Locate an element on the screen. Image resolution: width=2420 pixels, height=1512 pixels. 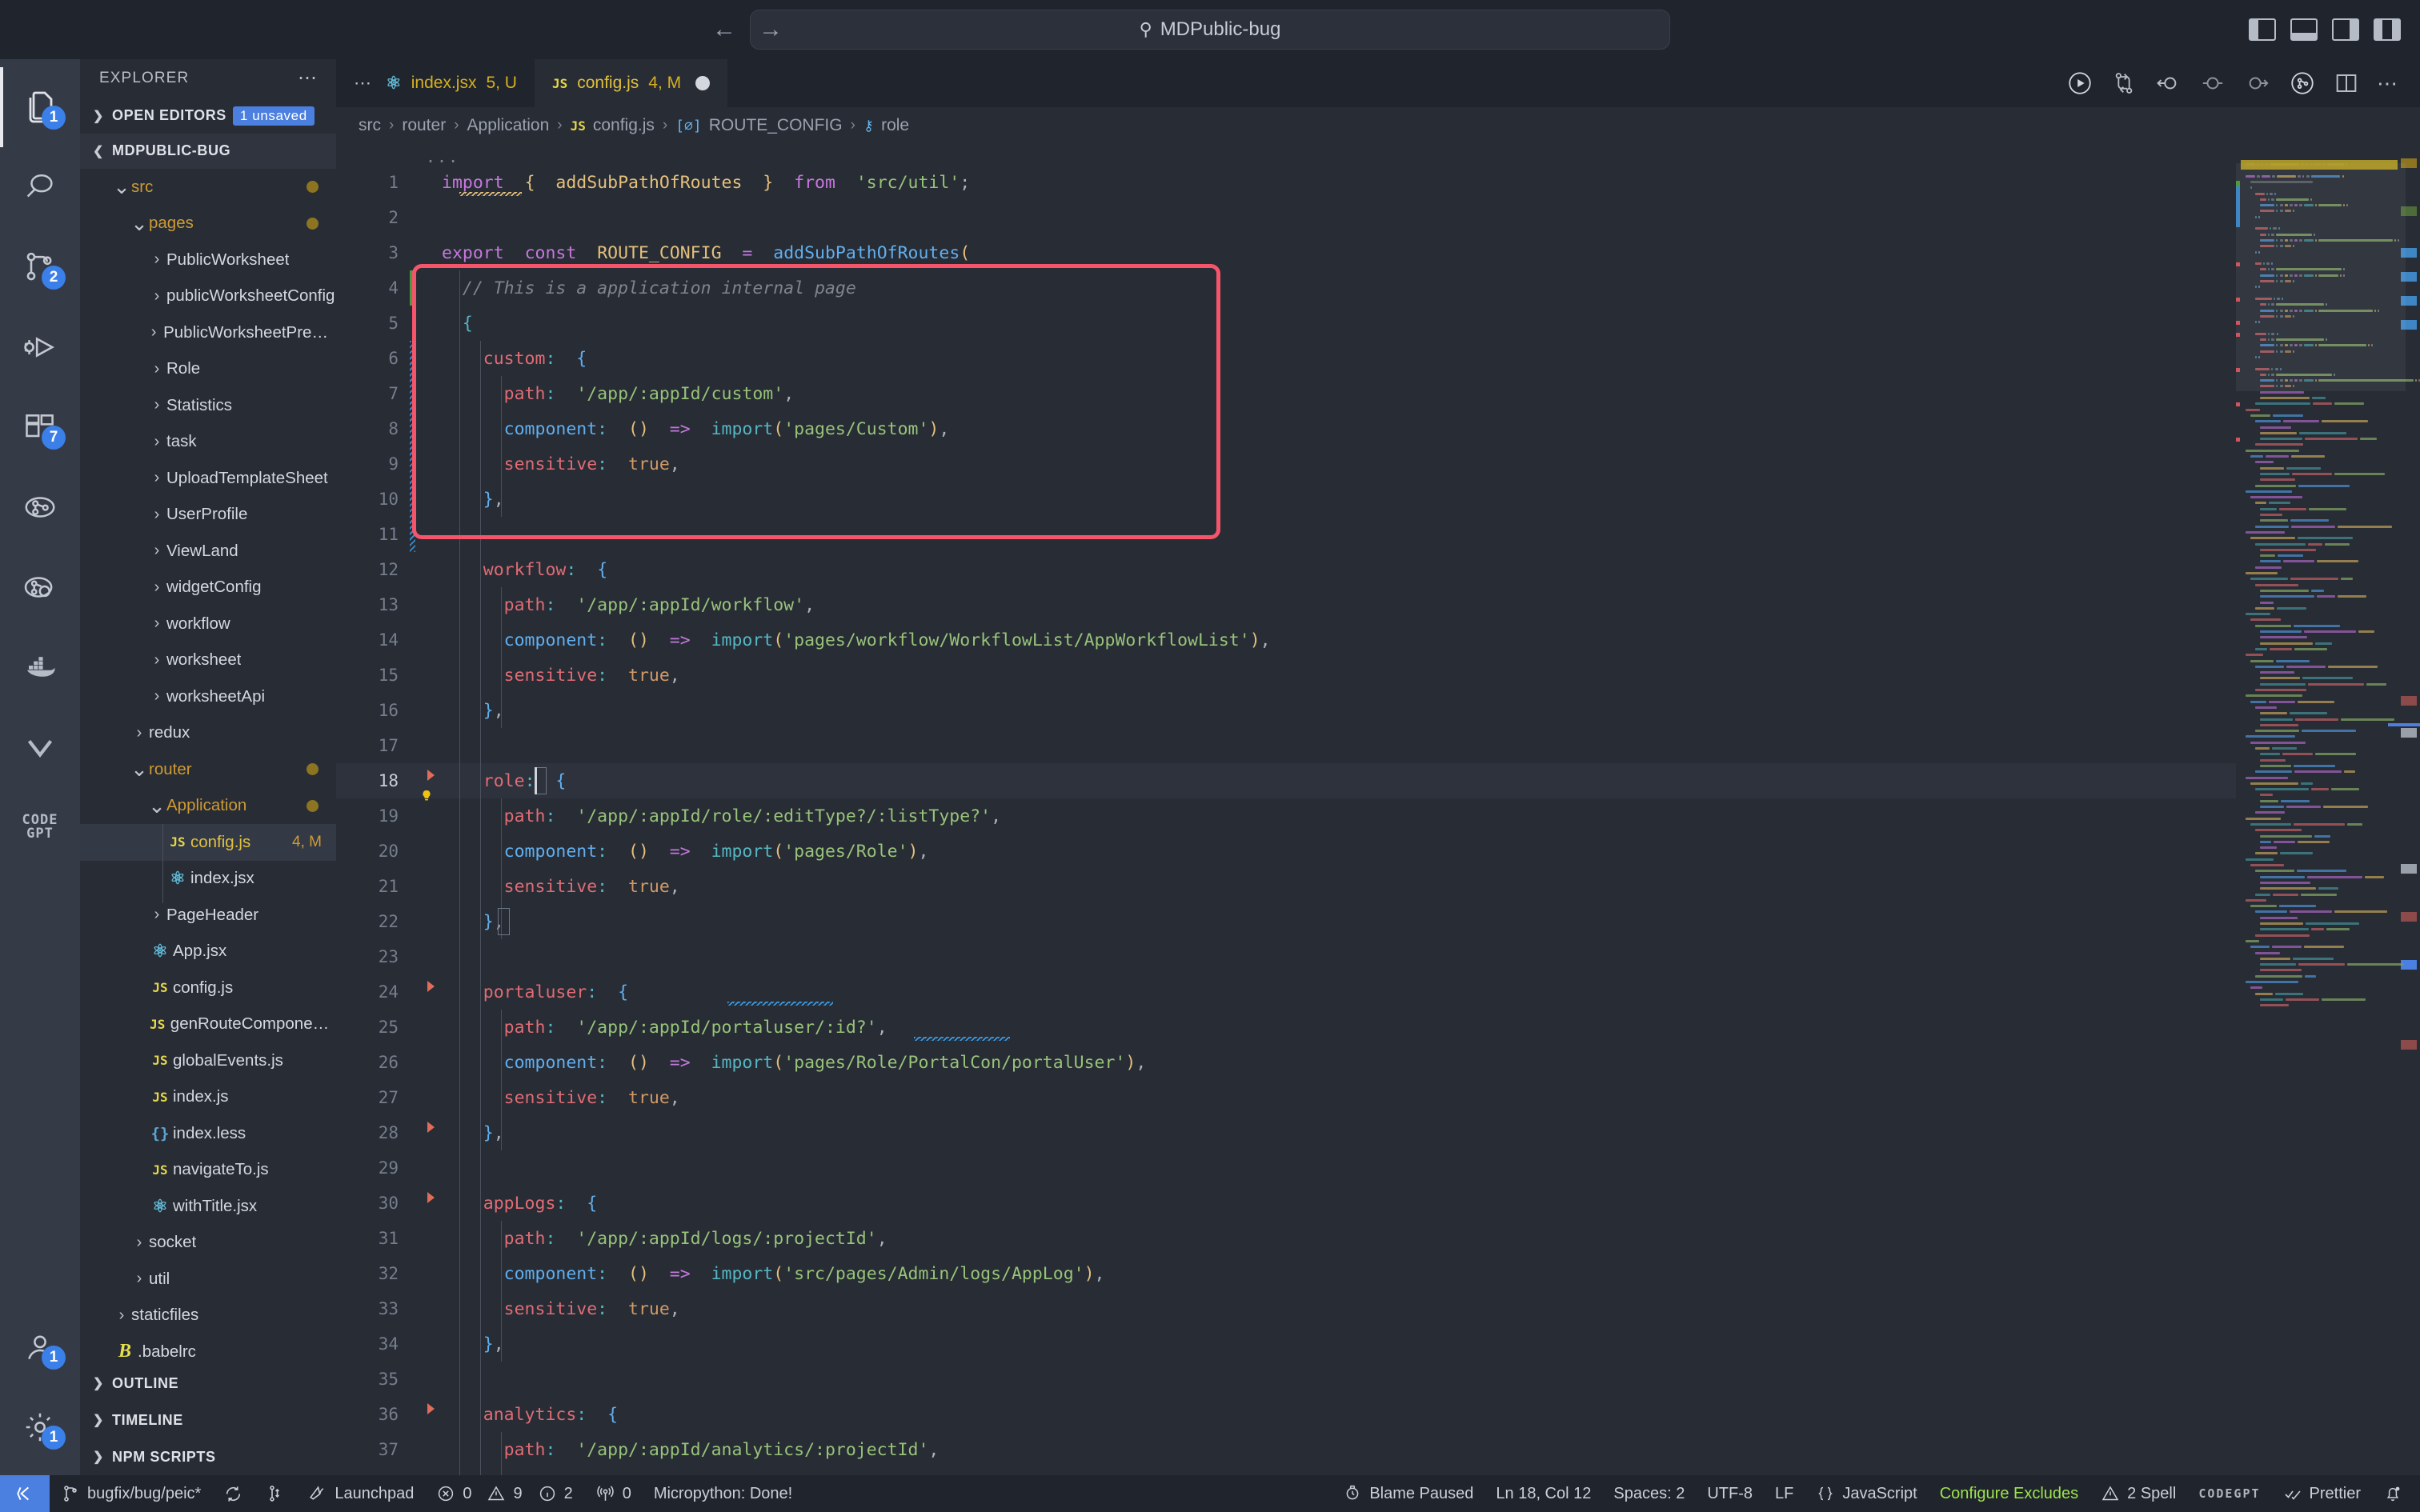
breadcrumb-item-router: router is located at coordinates (424, 125).